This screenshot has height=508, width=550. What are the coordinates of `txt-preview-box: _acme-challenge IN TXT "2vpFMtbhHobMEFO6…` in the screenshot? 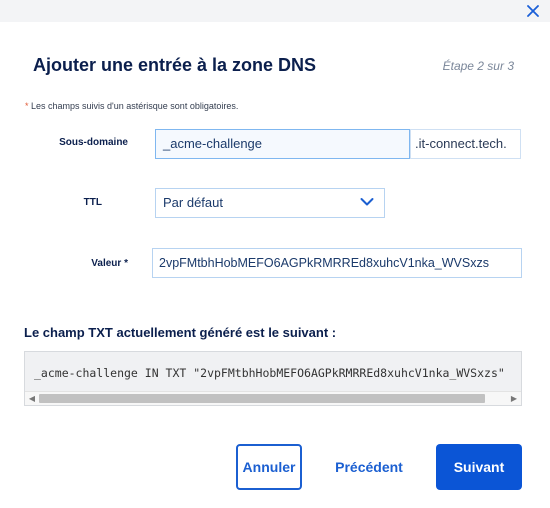 It's located at (273, 378).